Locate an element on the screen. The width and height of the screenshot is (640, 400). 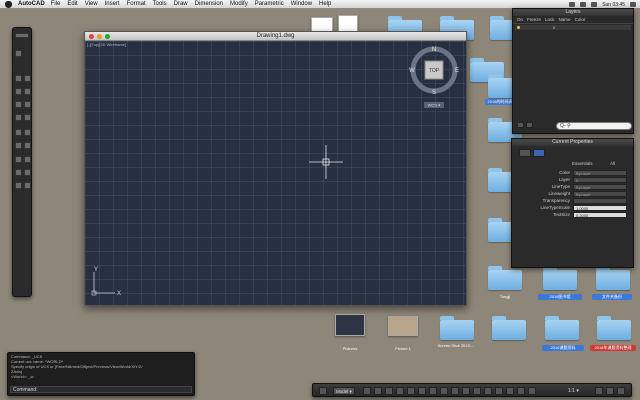
menu-draw: Draw is located at coordinates (181, 4).